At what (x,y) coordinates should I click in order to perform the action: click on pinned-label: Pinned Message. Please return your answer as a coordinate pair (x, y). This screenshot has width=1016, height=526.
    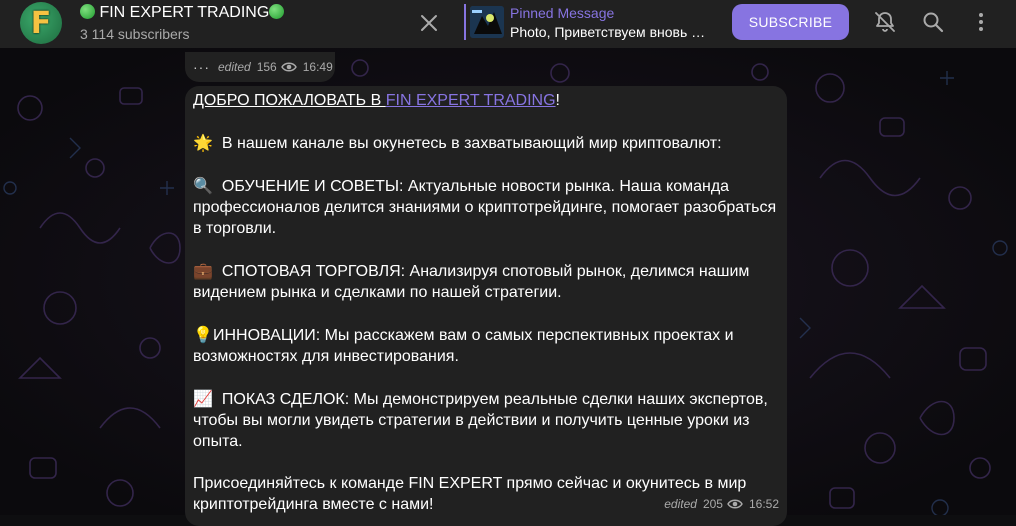
    Looking at the image, I should click on (562, 13).